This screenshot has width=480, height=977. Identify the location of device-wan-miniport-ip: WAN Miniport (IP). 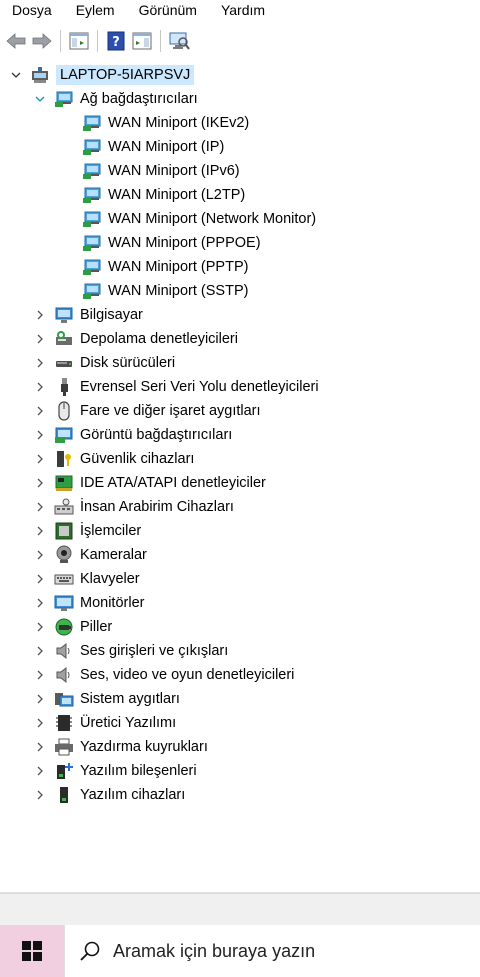
(153, 147).